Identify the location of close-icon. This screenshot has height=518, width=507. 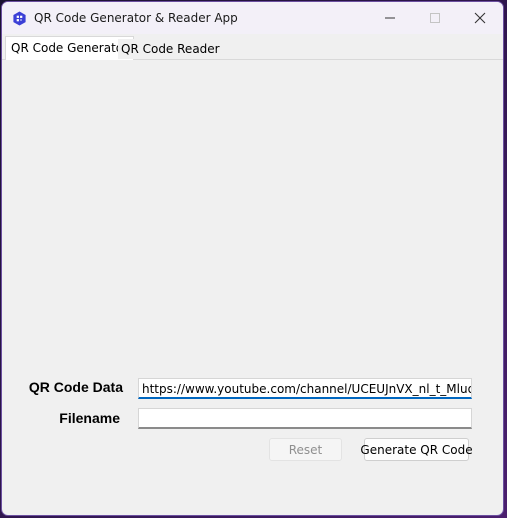
(480, 18).